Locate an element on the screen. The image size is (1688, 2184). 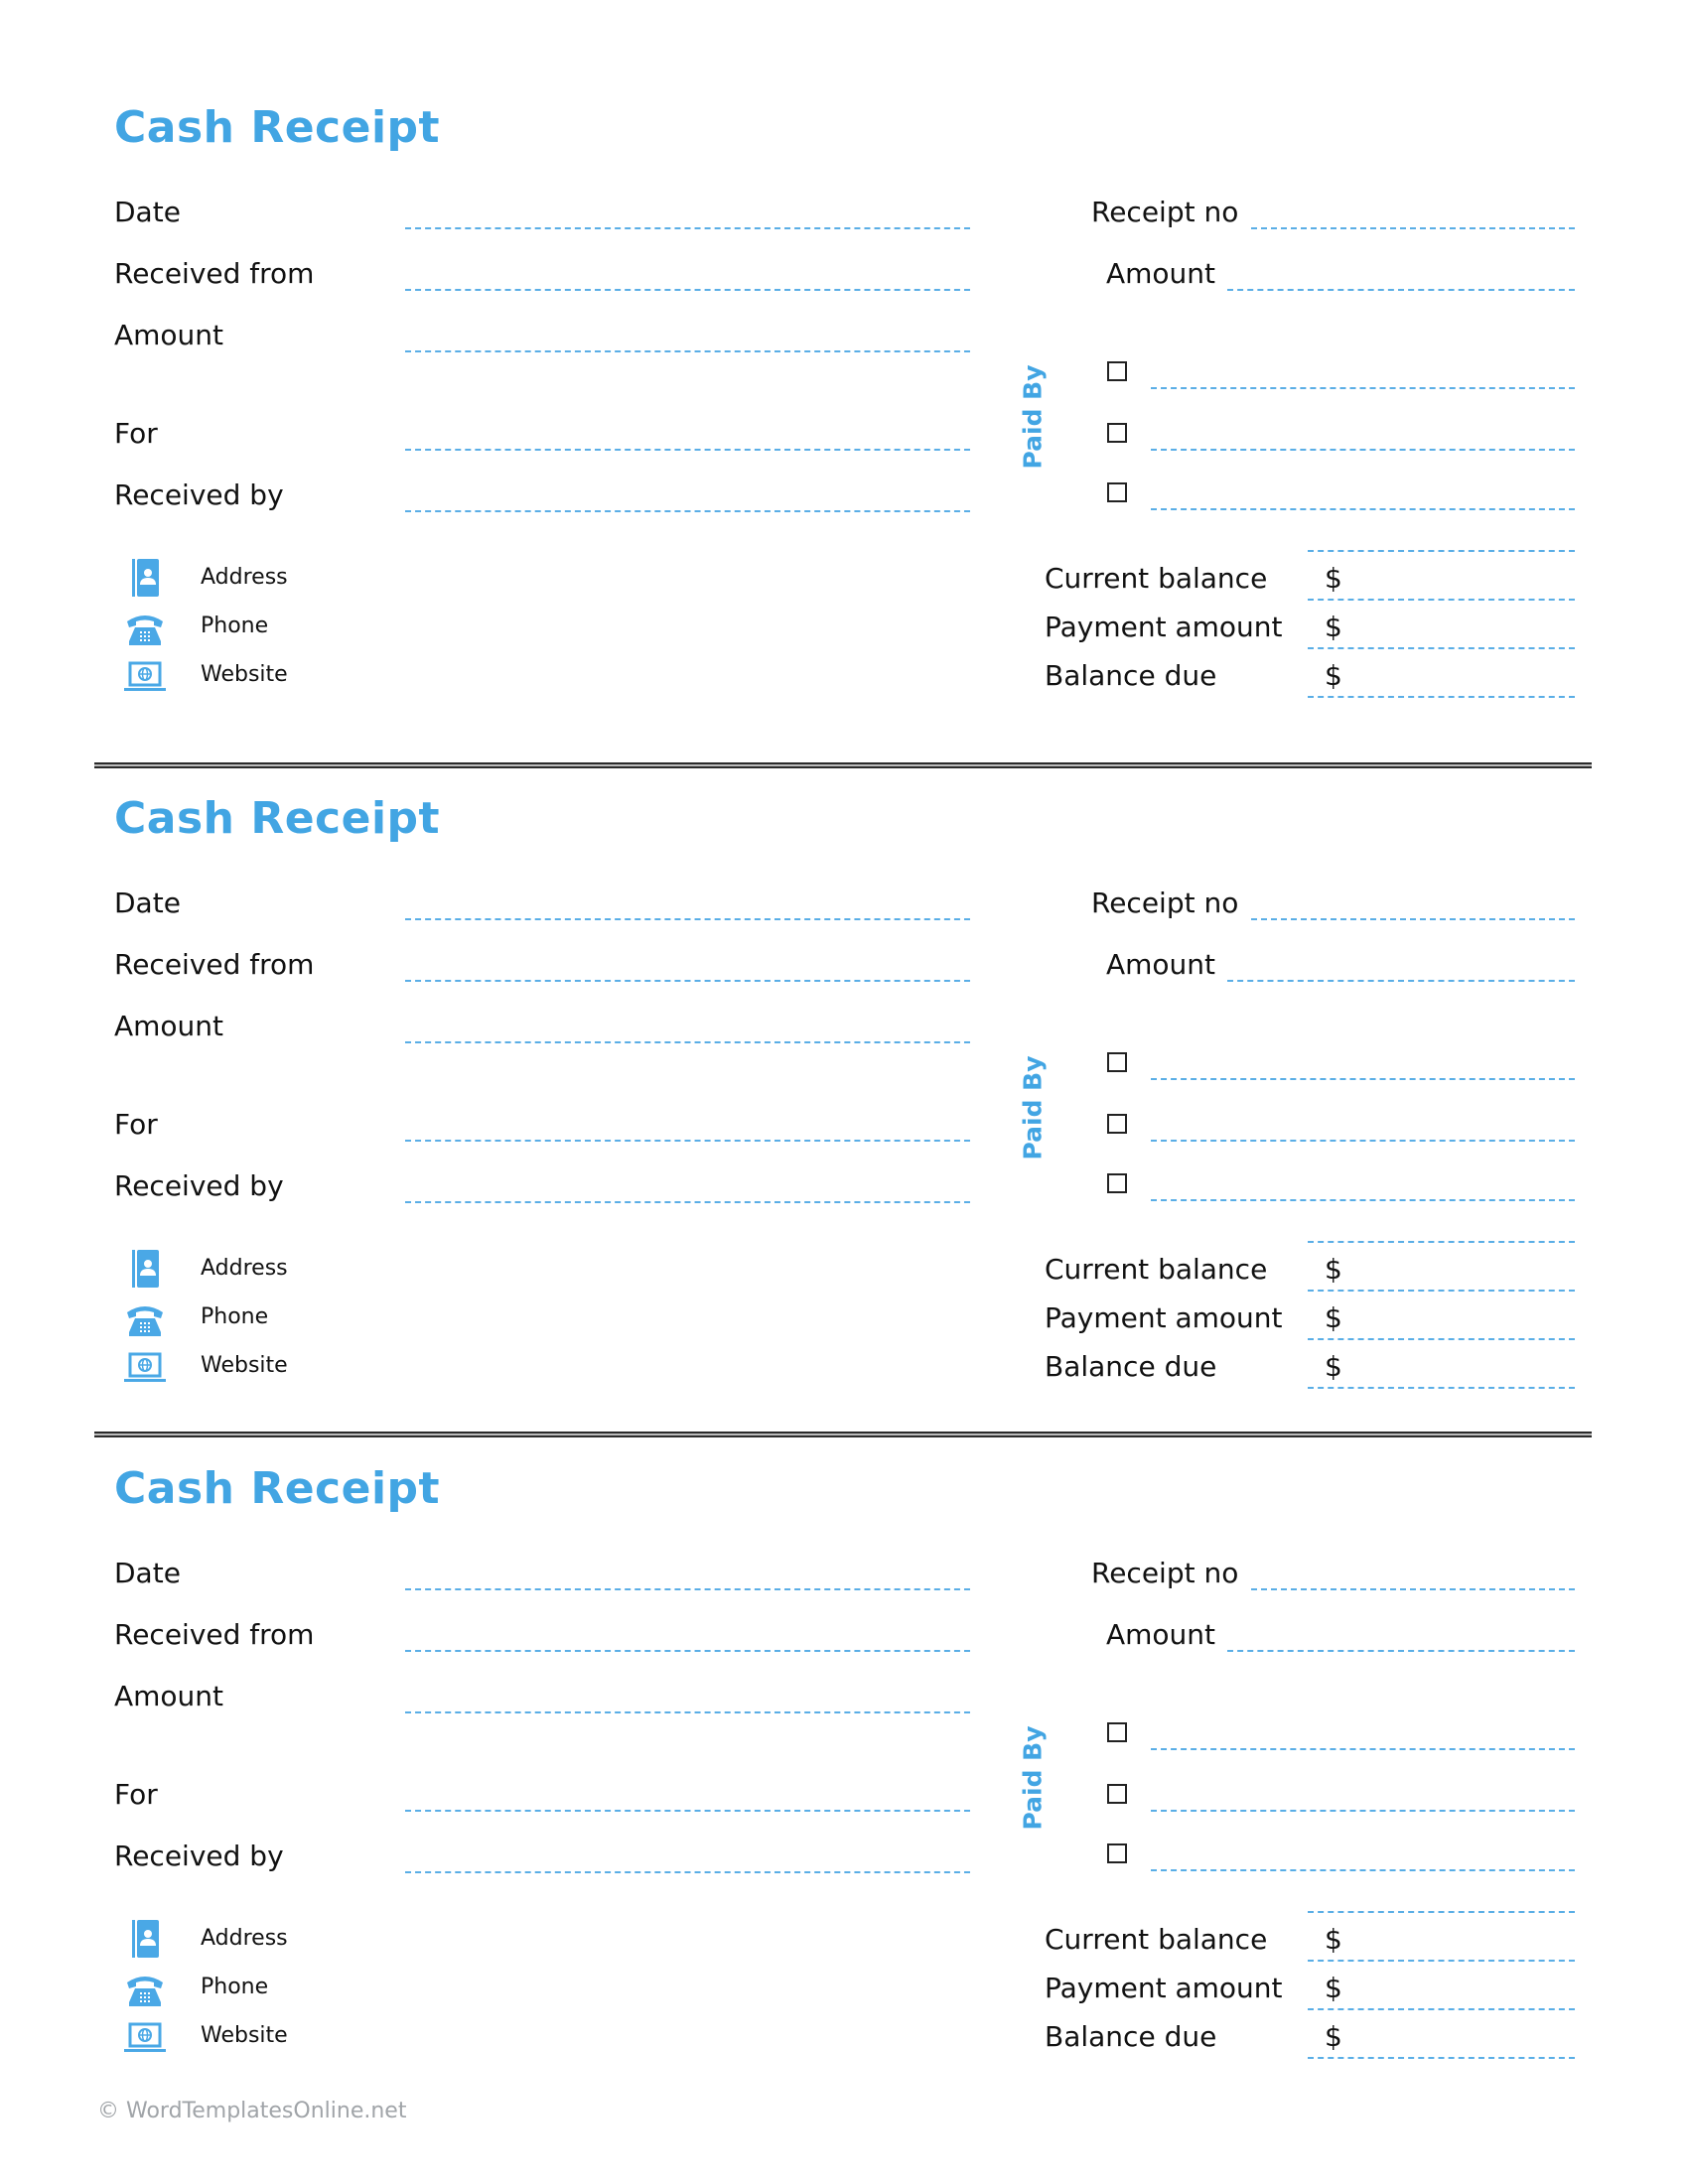
footer-copyright: © WordTemplatesOnline.net is located at coordinates (252, 2111).